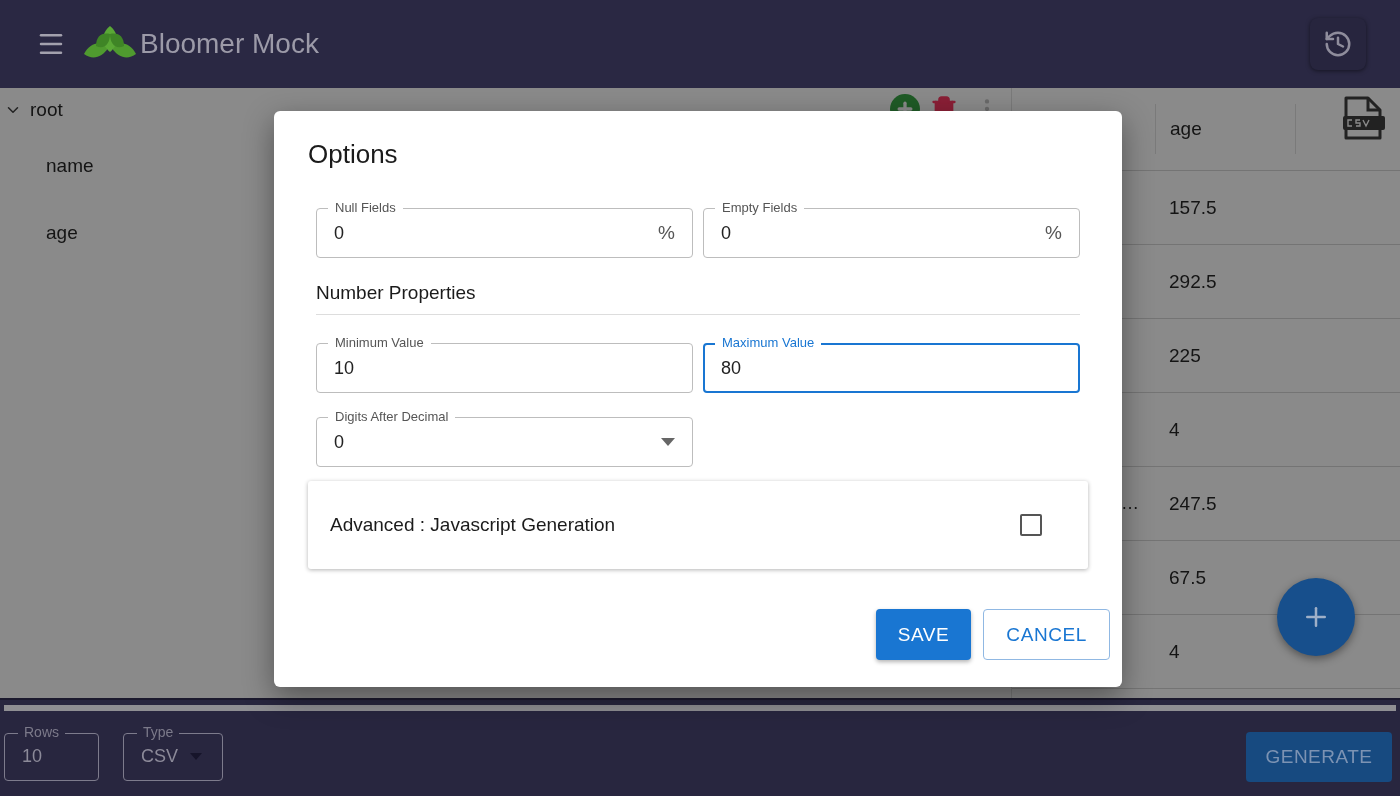  Describe the element at coordinates (760, 207) in the screenshot. I see `field-label: Empty Fields` at that location.